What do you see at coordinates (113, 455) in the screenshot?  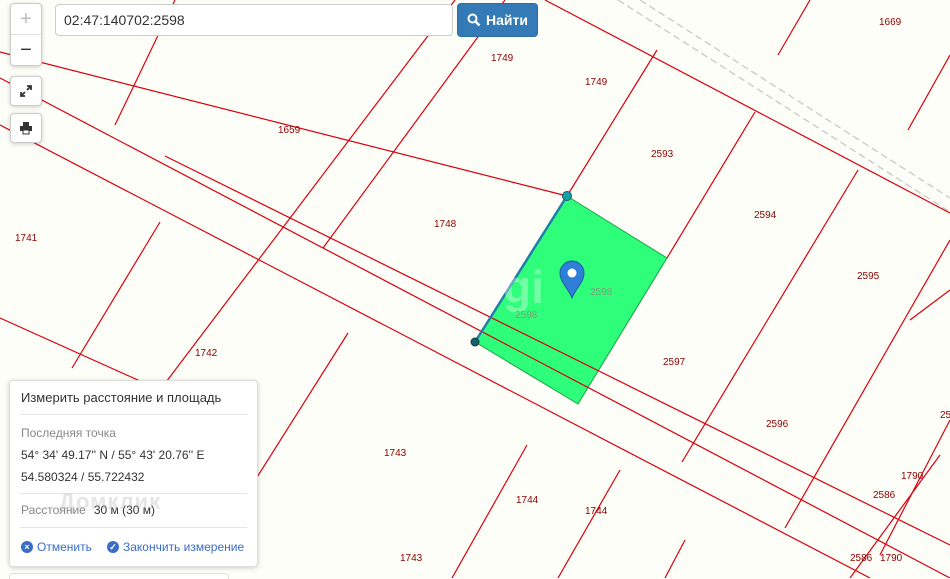 I see `last-point-dms: 54° 34' 49.17'' N / 55° 43' 20.76'' E` at bounding box center [113, 455].